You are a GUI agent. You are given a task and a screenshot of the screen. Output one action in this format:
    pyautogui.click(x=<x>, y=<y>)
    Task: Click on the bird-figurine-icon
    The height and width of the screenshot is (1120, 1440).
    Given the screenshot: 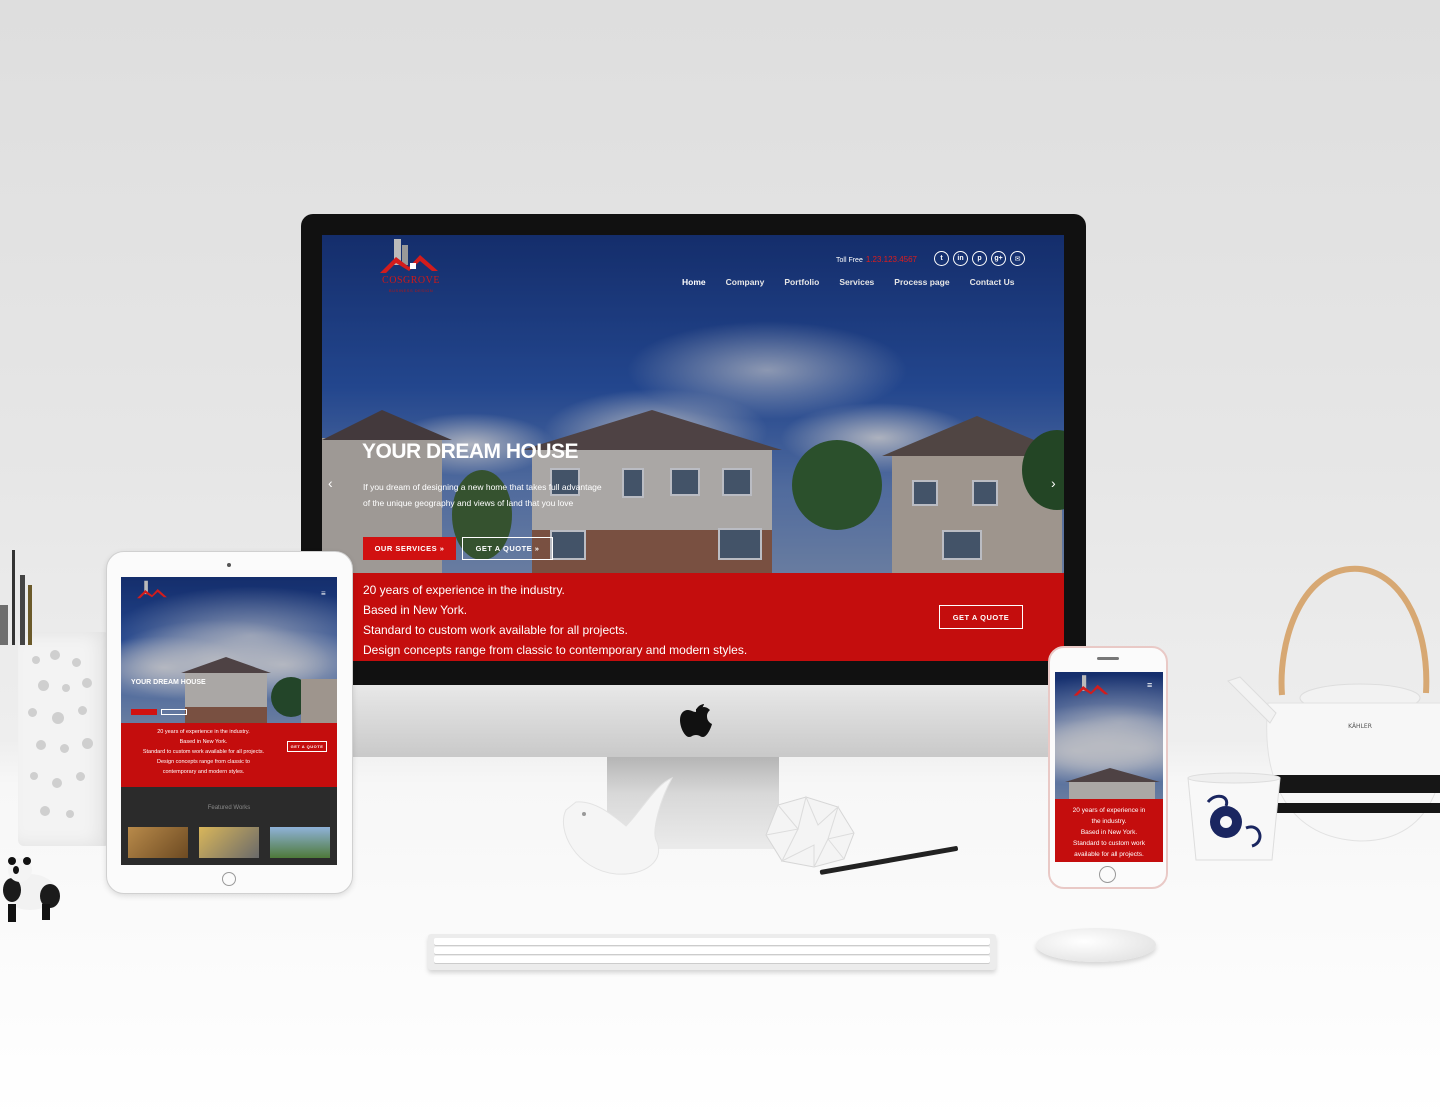 What is the action you would take?
    pyautogui.click(x=618, y=826)
    